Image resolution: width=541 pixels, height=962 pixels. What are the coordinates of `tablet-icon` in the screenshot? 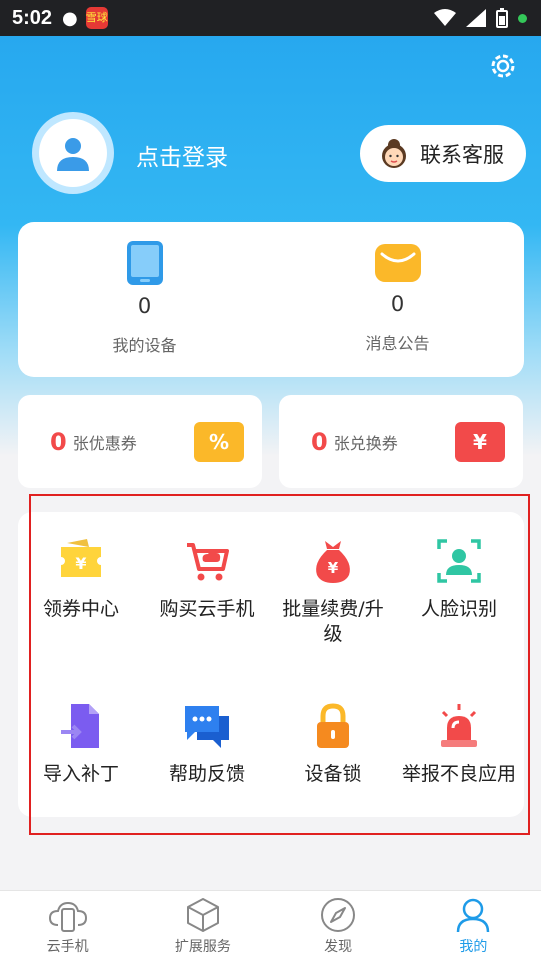 It's located at (144, 263).